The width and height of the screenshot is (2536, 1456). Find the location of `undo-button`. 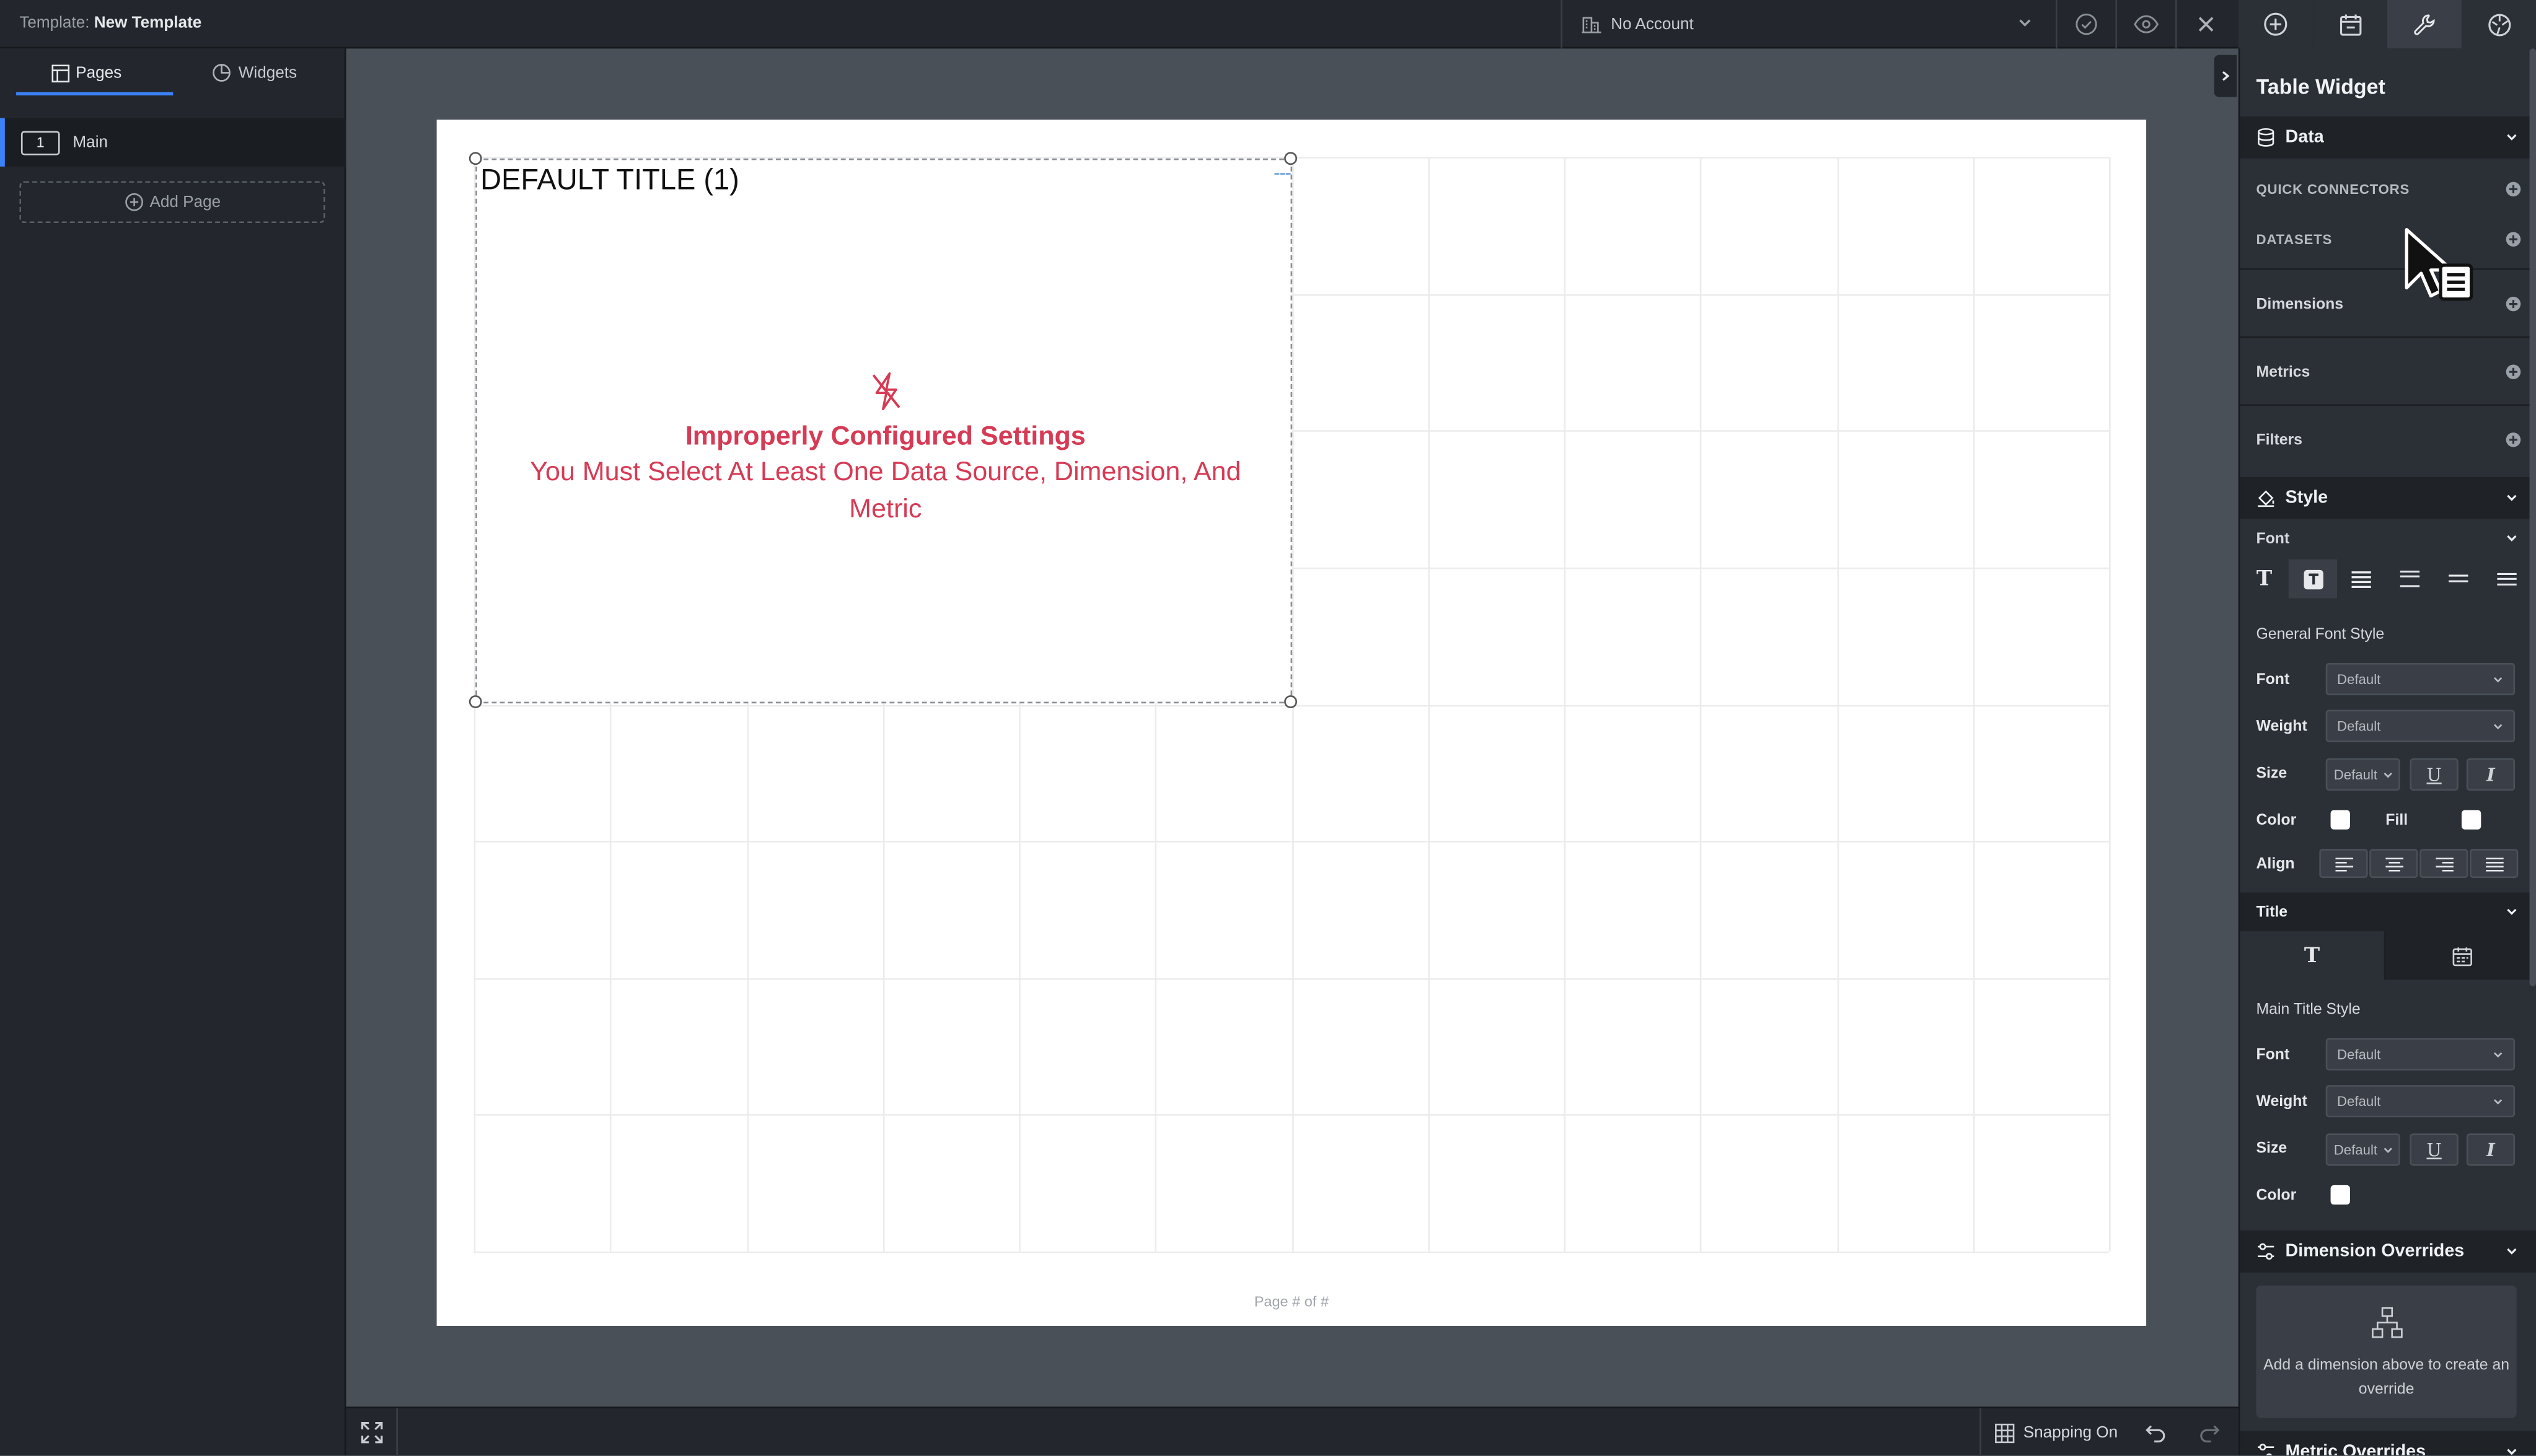

undo-button is located at coordinates (2155, 1432).